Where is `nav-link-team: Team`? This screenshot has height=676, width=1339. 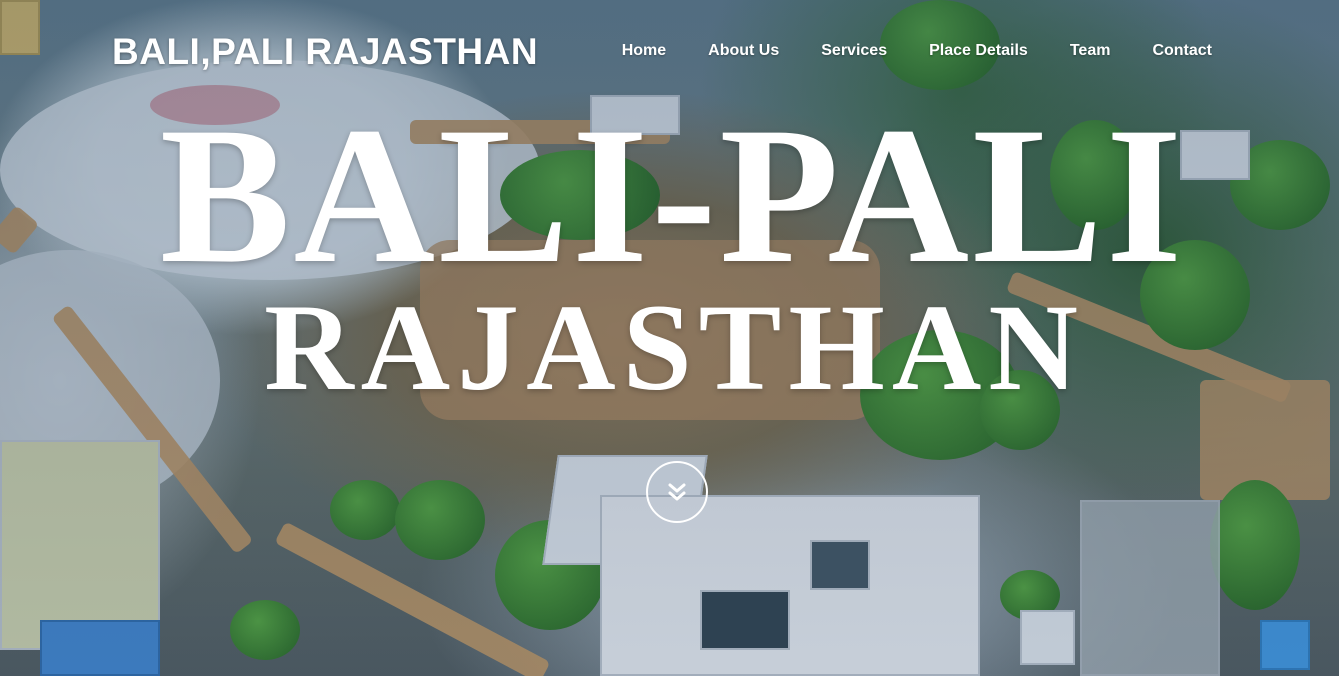 nav-link-team: Team is located at coordinates (1090, 50).